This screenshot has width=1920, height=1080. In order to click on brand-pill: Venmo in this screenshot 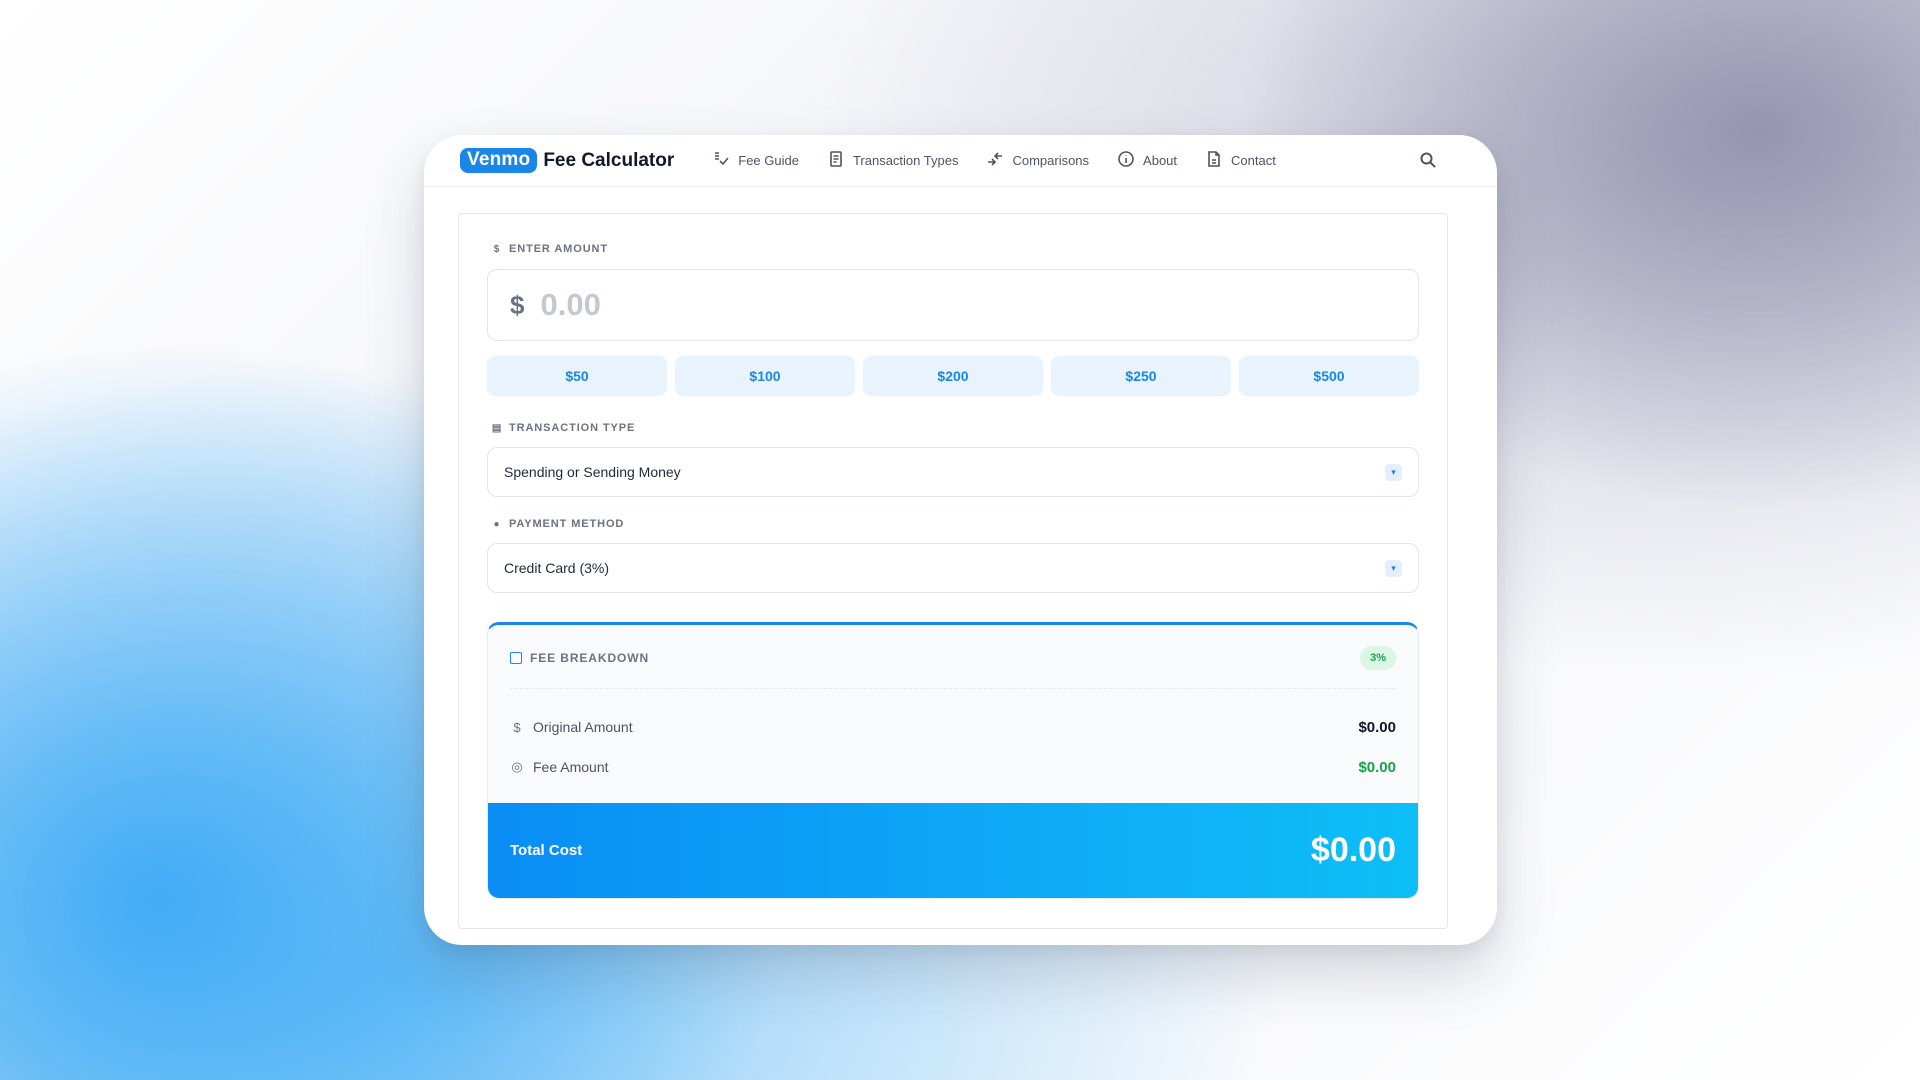, I will do `click(499, 160)`.